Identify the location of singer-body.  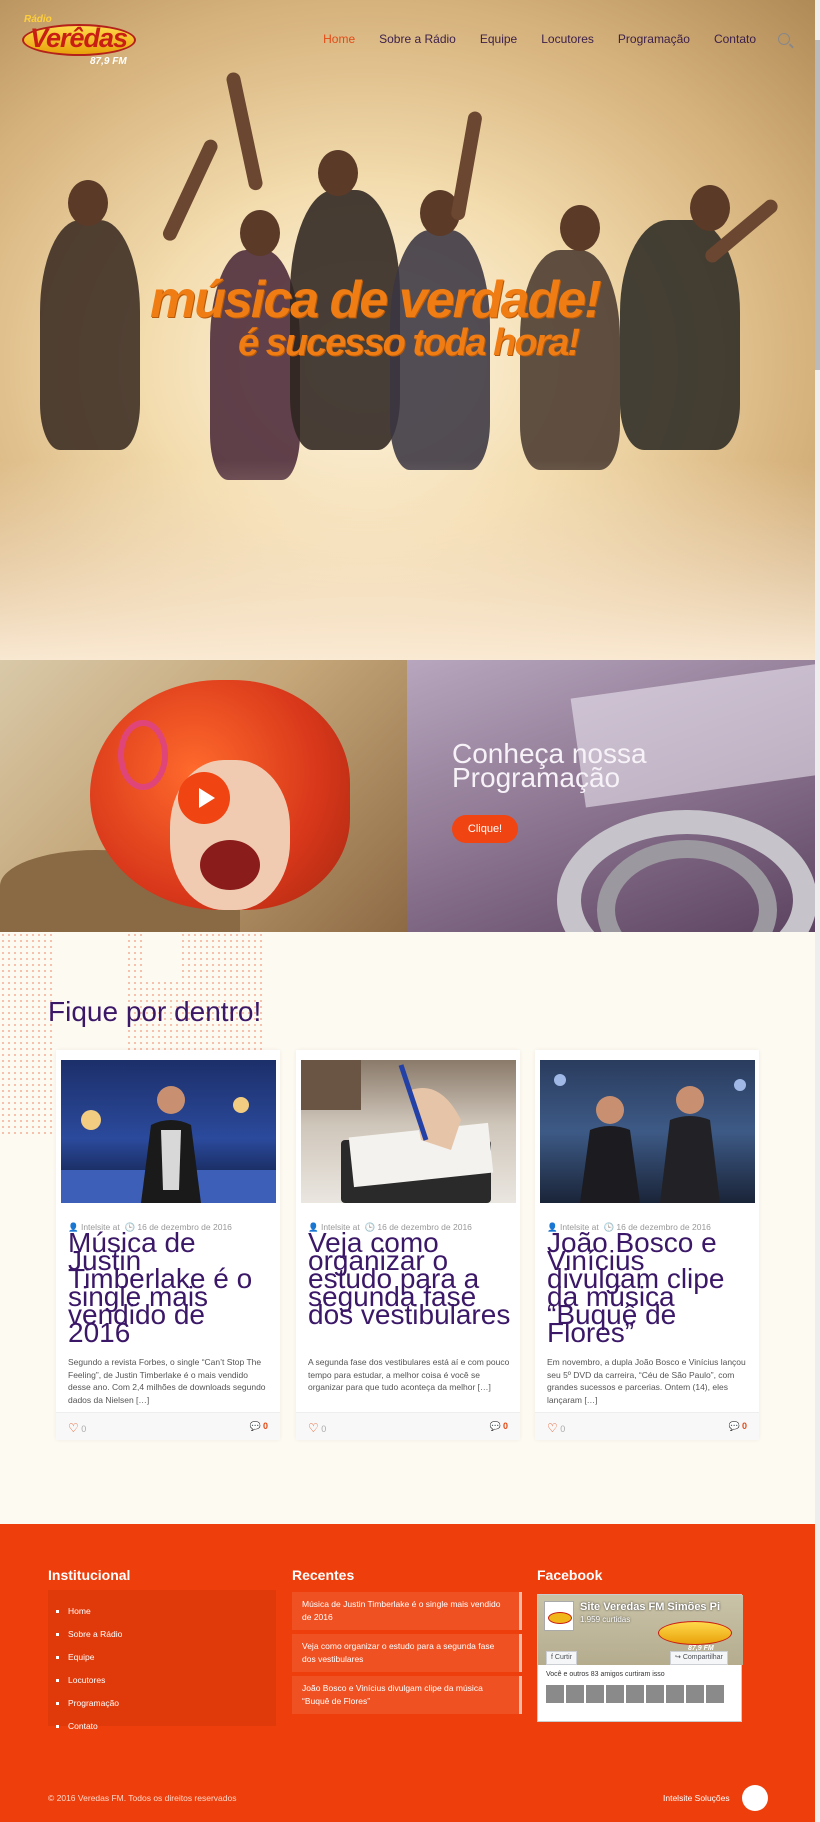
(690, 1159).